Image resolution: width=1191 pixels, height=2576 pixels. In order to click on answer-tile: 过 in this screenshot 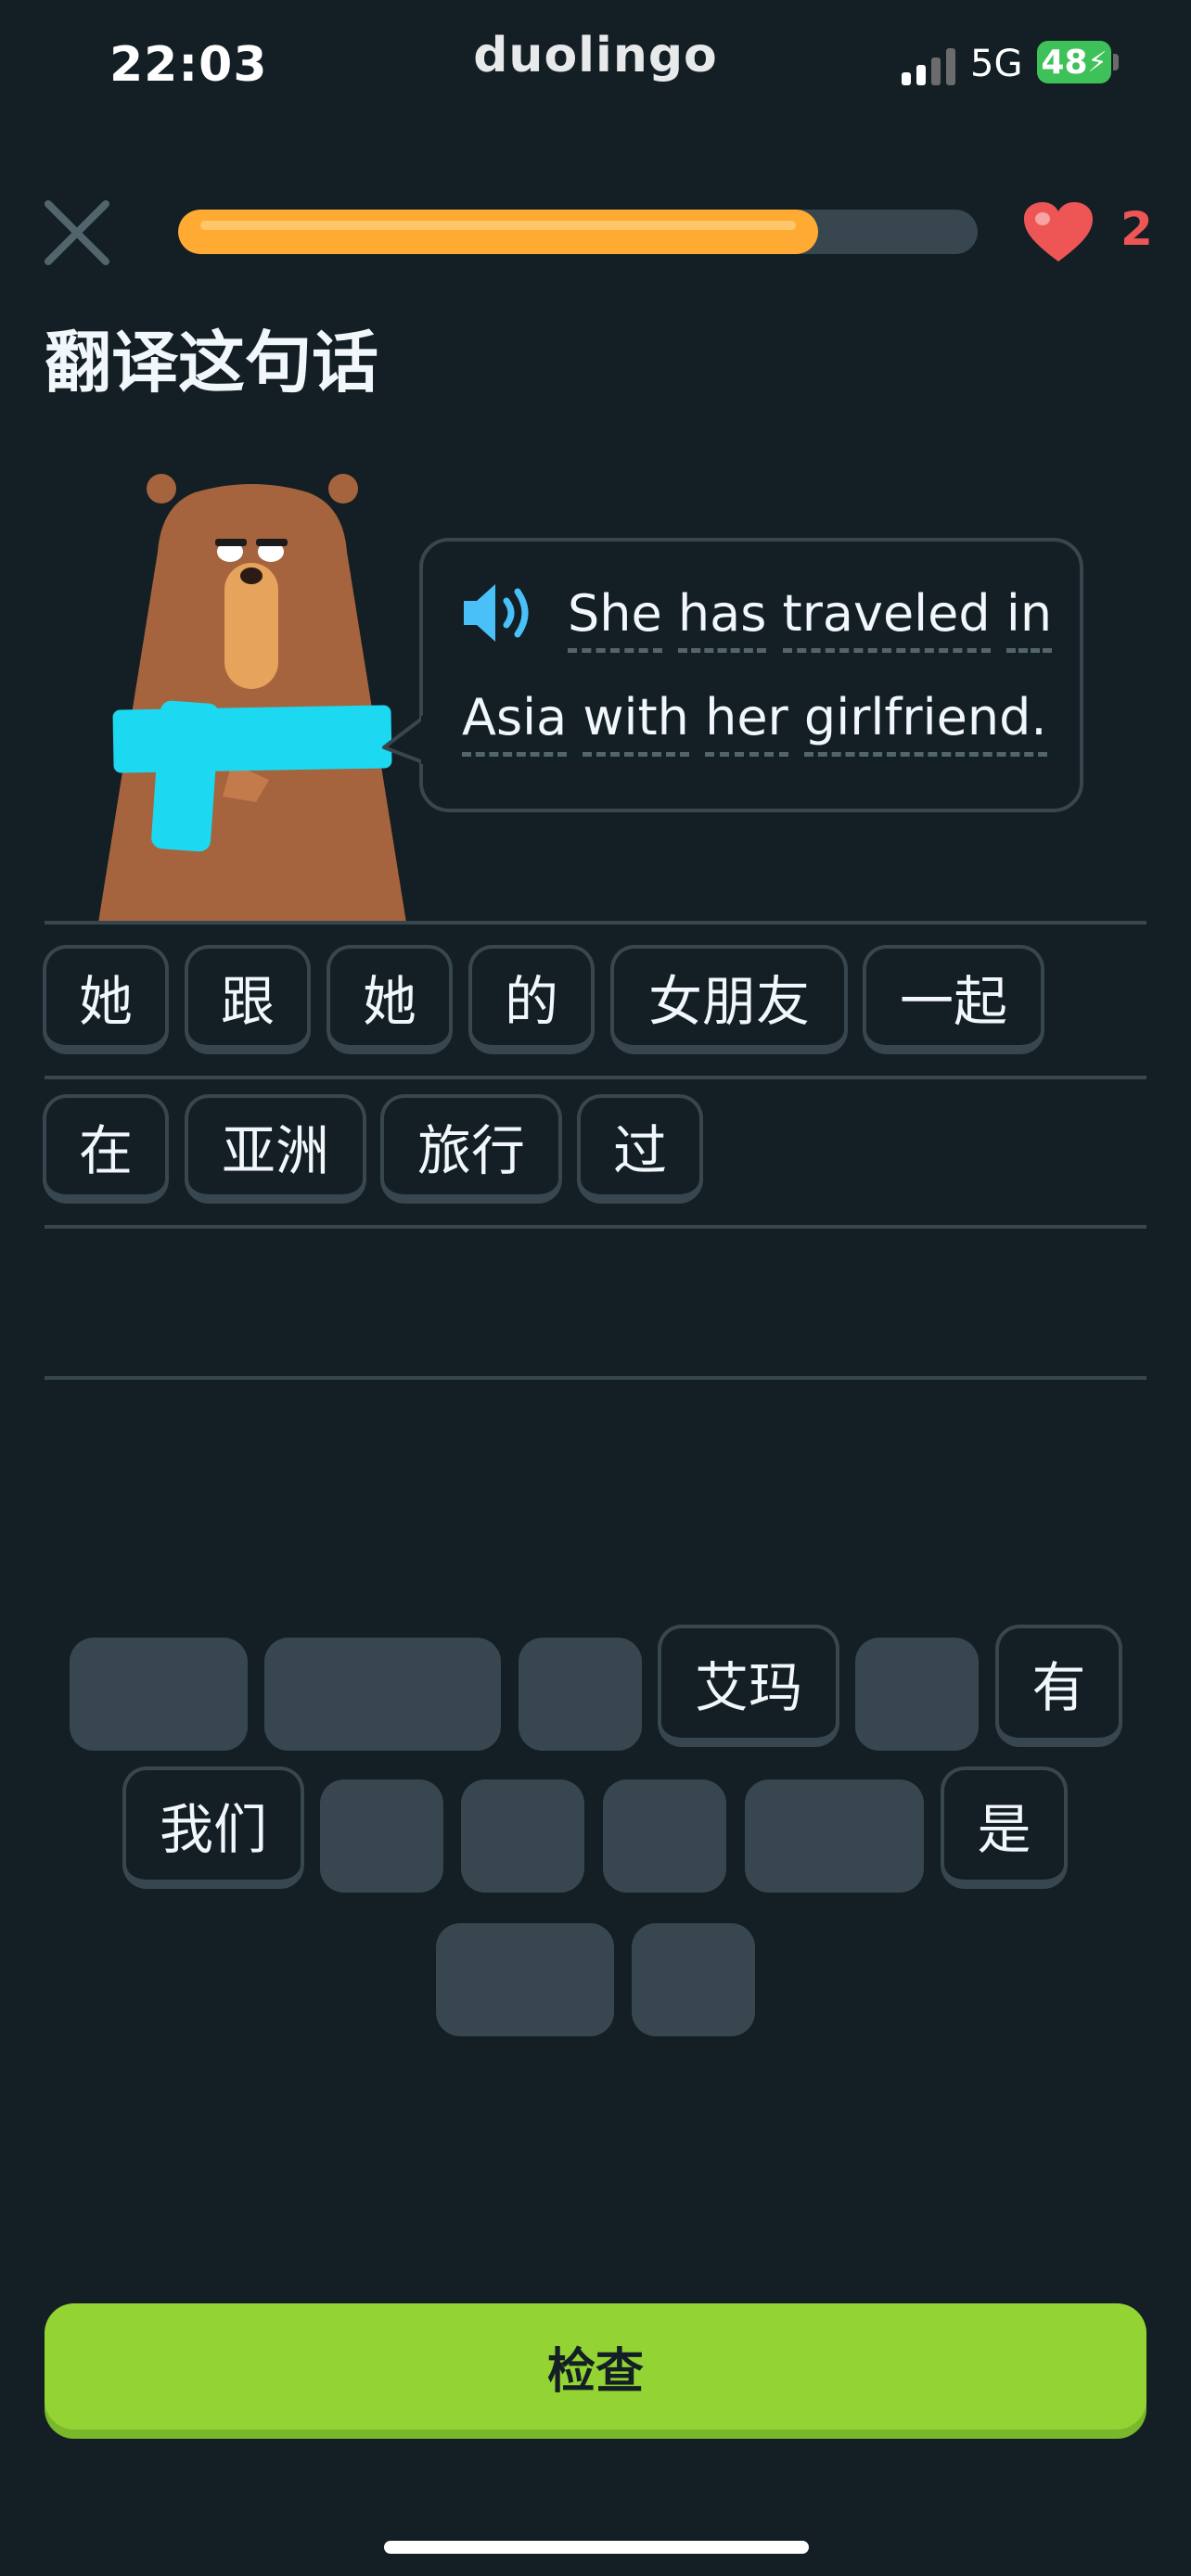, I will do `click(640, 1149)`.